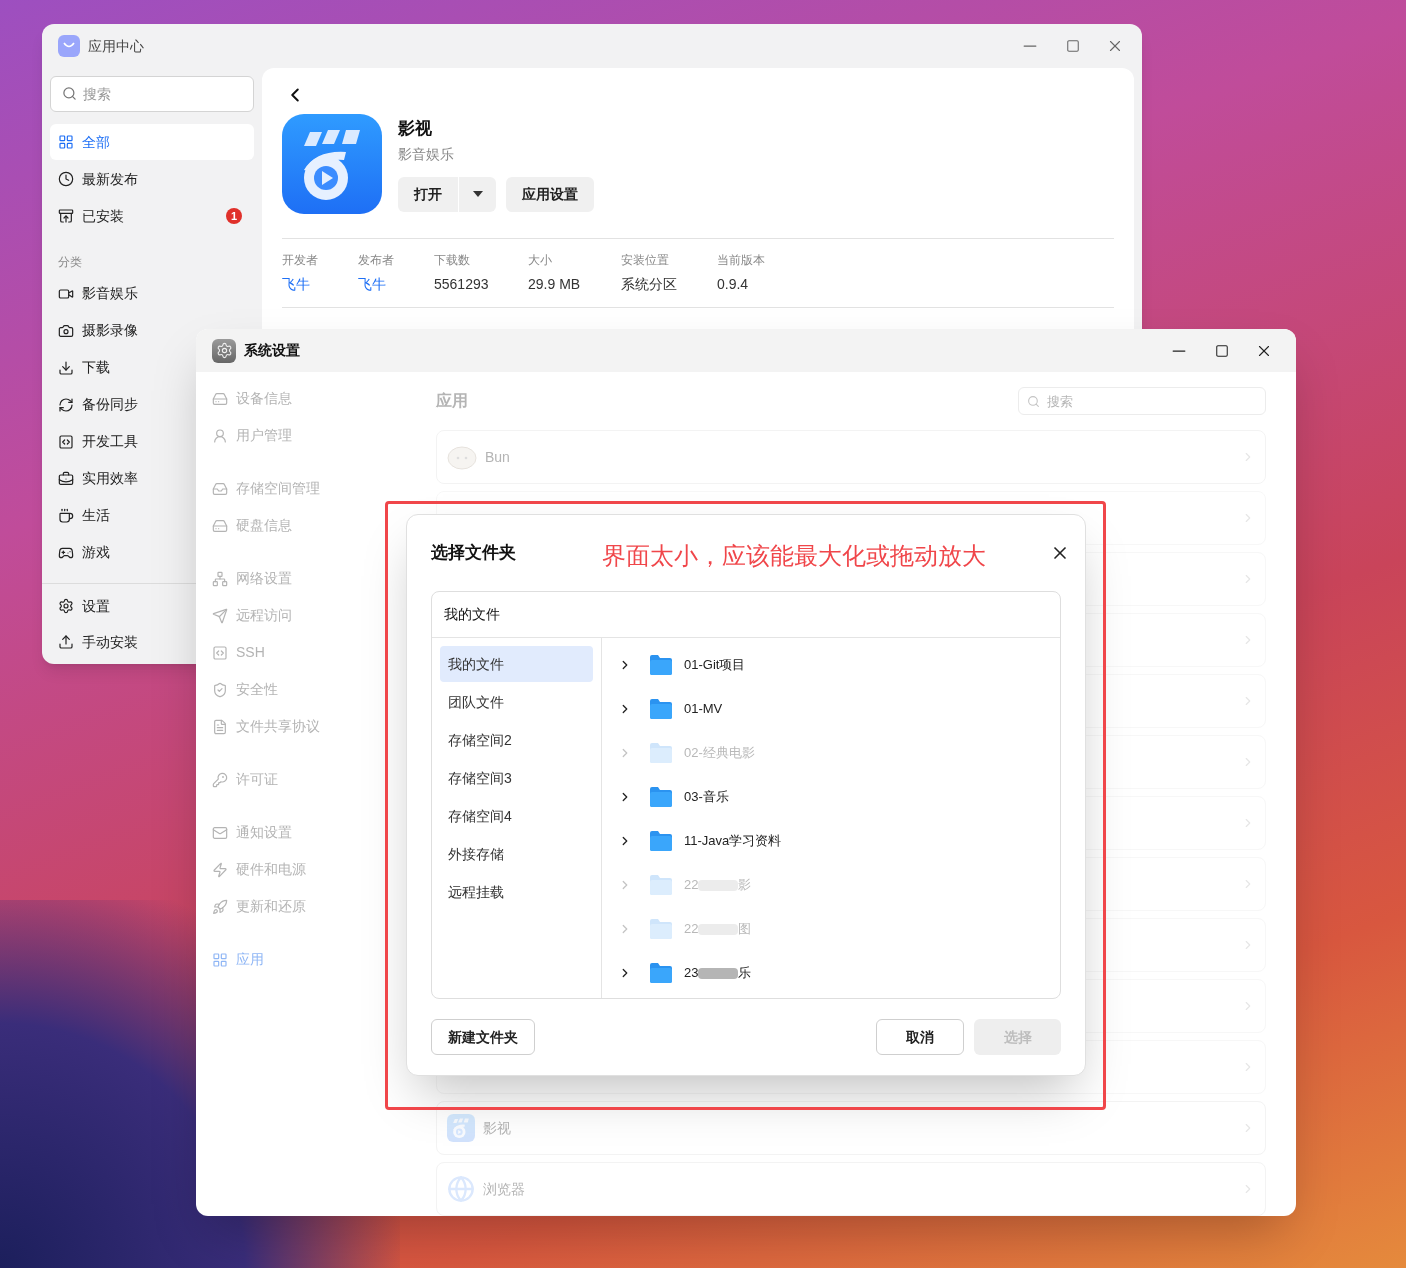  Describe the element at coordinates (452, 260) in the screenshot. I see `info-label: 下载数` at that location.